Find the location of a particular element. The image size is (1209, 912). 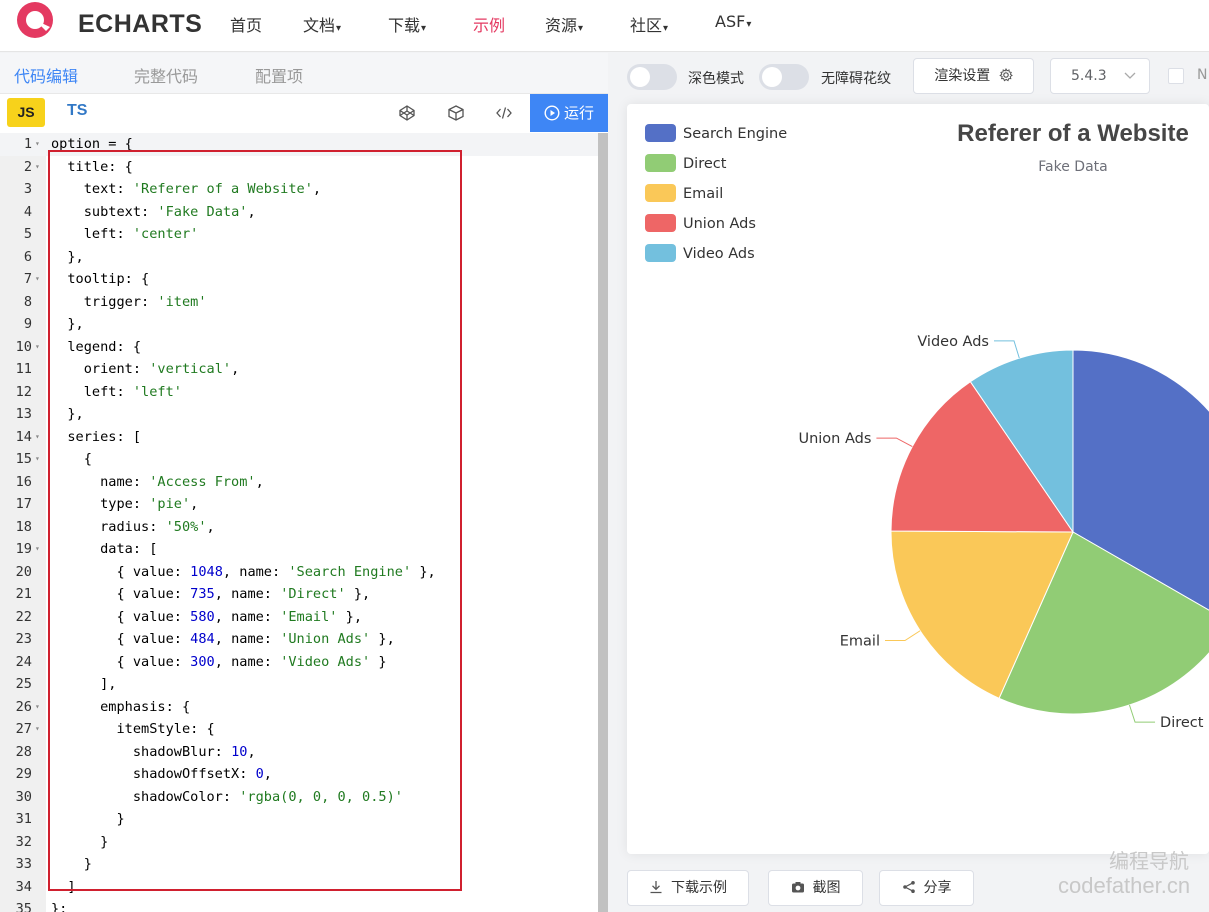

nav-item-label: 文档 is located at coordinates (319, 25).